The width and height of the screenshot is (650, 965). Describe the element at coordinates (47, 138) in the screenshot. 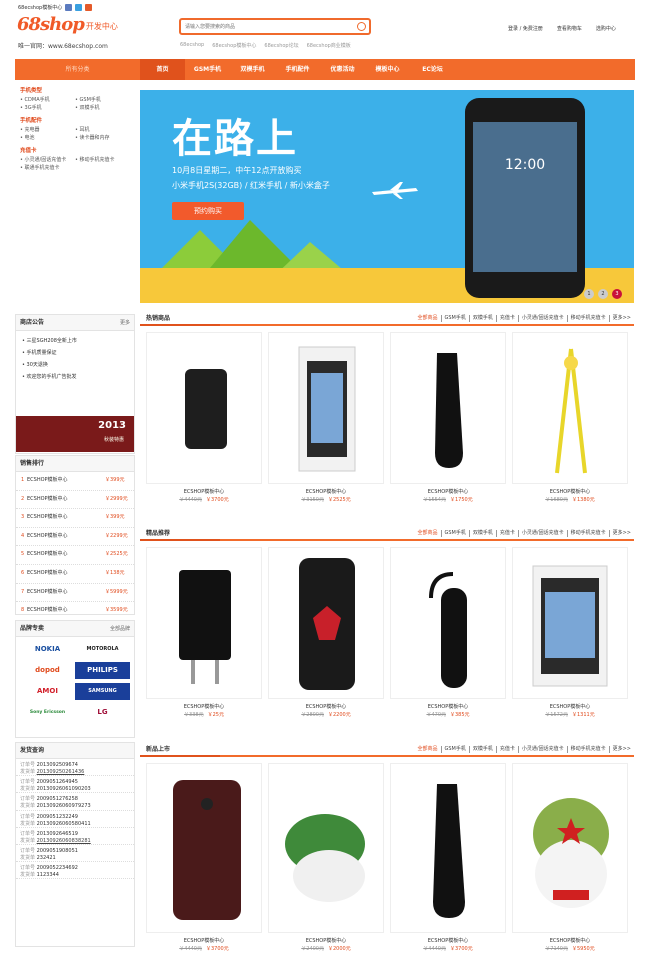

I see `category-item: • 电池` at that location.